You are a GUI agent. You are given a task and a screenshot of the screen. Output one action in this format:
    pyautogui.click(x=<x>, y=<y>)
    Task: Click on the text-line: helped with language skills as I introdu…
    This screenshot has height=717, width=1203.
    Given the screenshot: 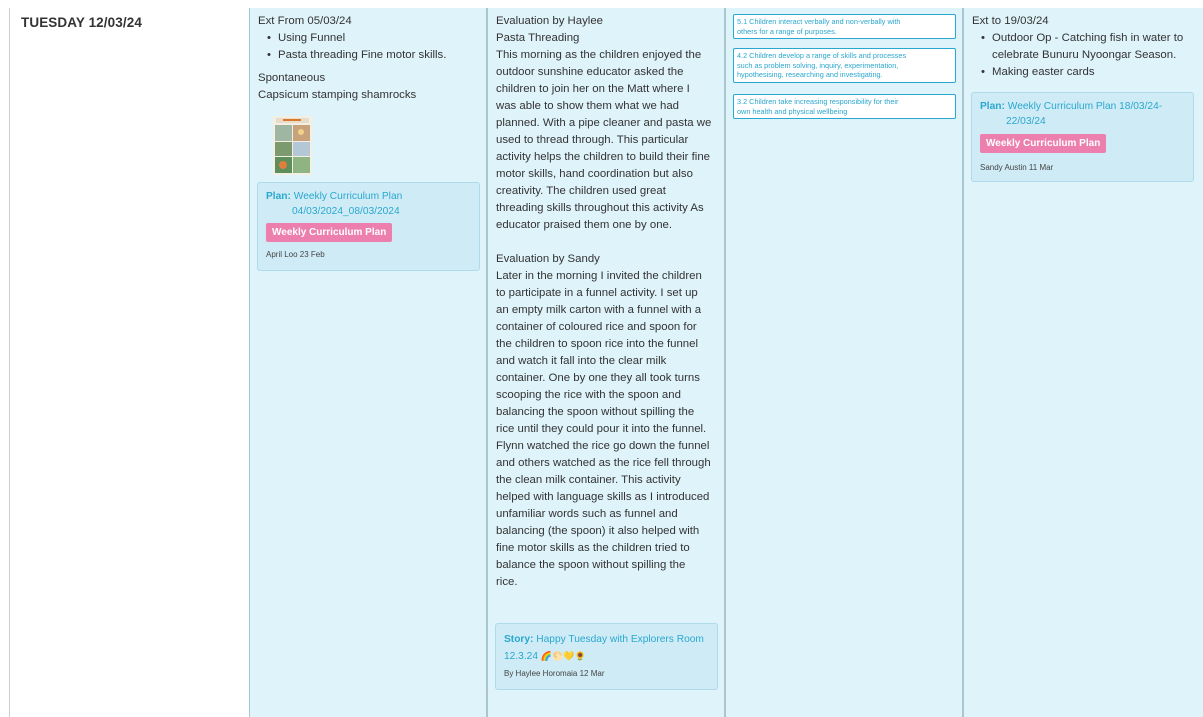 What is the action you would take?
    pyautogui.click(x=603, y=497)
    